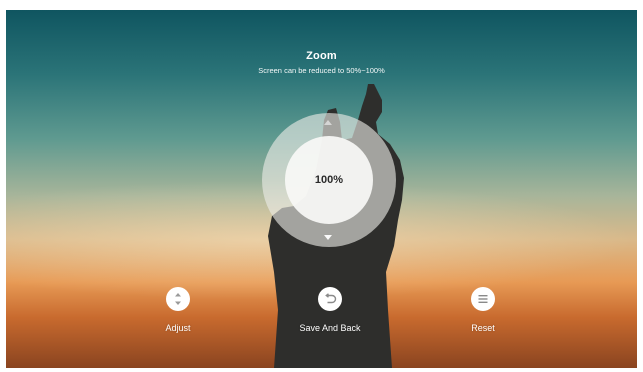 Image resolution: width=643 pixels, height=372 pixels. I want to click on up-down-arrows-icon, so click(178, 299).